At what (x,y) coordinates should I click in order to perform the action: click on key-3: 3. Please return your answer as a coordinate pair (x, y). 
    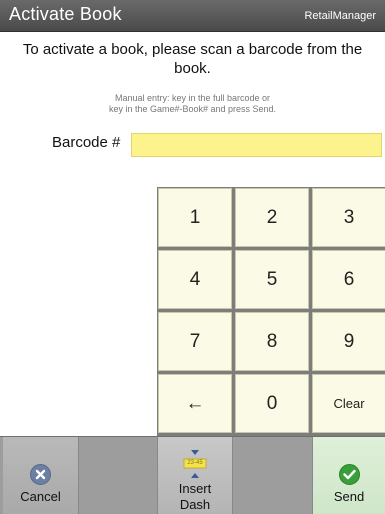
    Looking at the image, I should click on (348, 217).